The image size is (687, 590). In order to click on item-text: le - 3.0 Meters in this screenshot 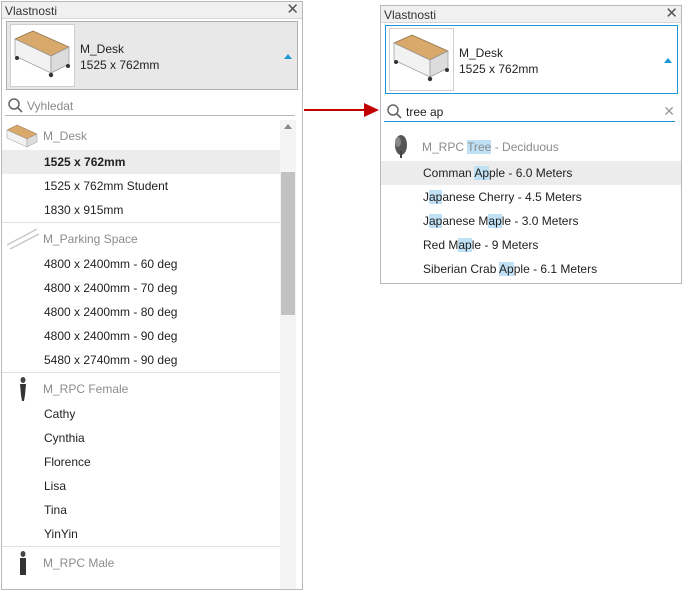, I will do `click(540, 221)`.